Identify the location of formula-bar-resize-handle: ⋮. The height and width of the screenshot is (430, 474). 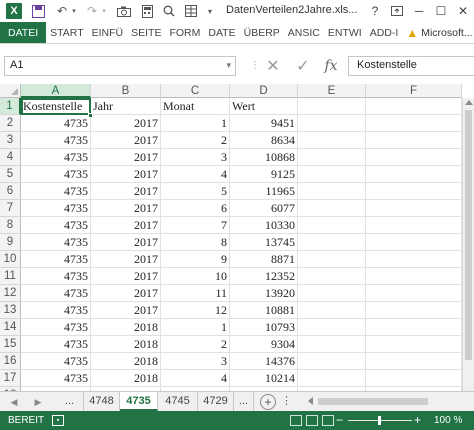
(255, 66).